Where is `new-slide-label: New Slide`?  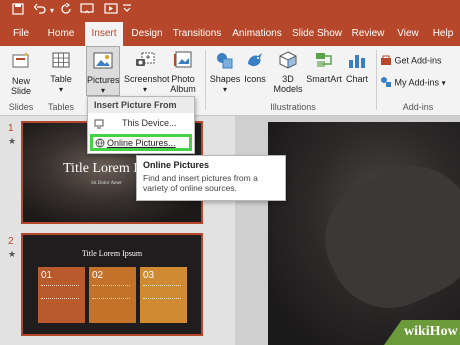 new-slide-label: New Slide is located at coordinates (20, 86).